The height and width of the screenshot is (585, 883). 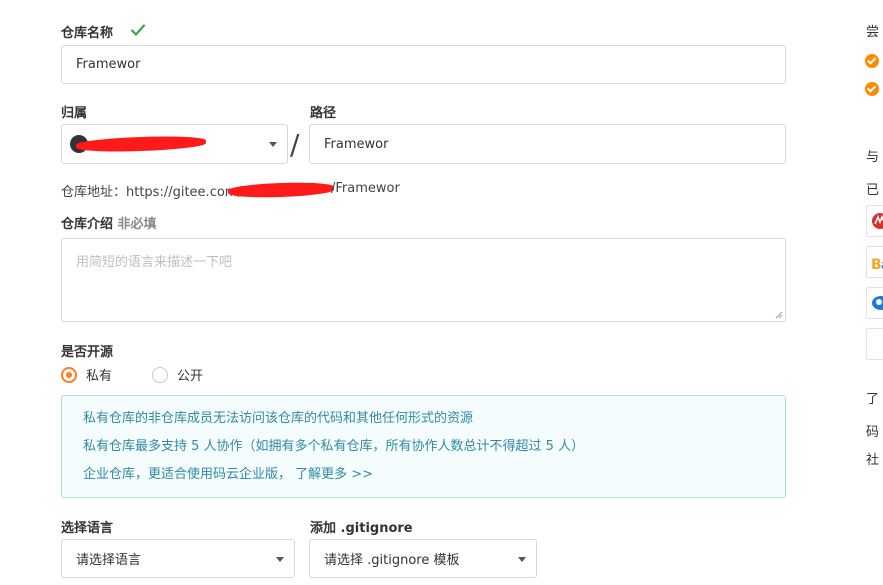 I want to click on gitignore-label: 添加 .gitignore, so click(x=361, y=528).